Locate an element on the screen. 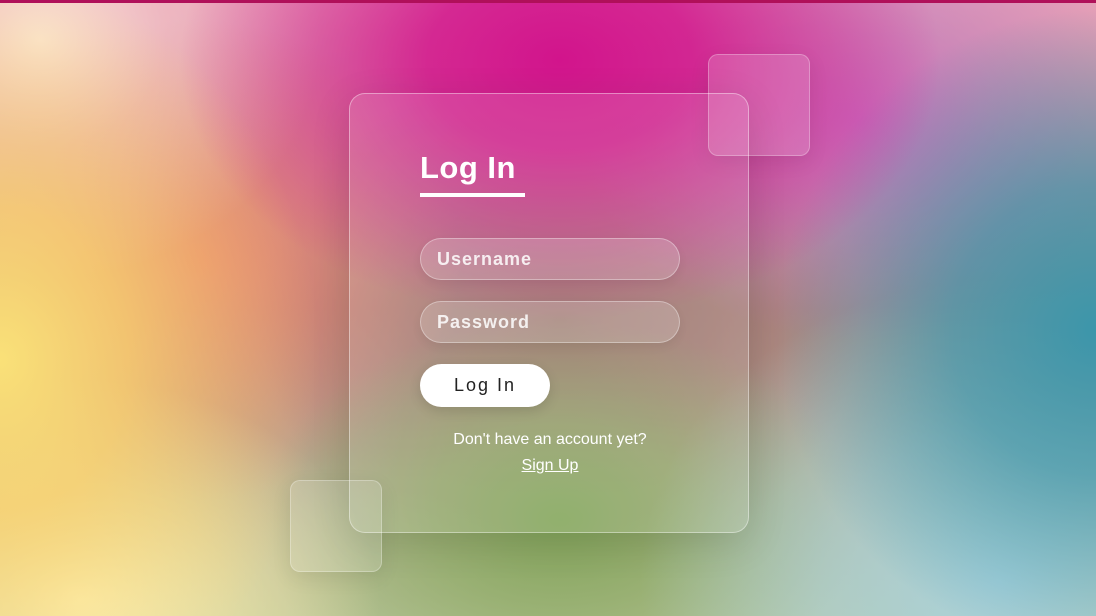  login-button: Log In is located at coordinates (485, 385).